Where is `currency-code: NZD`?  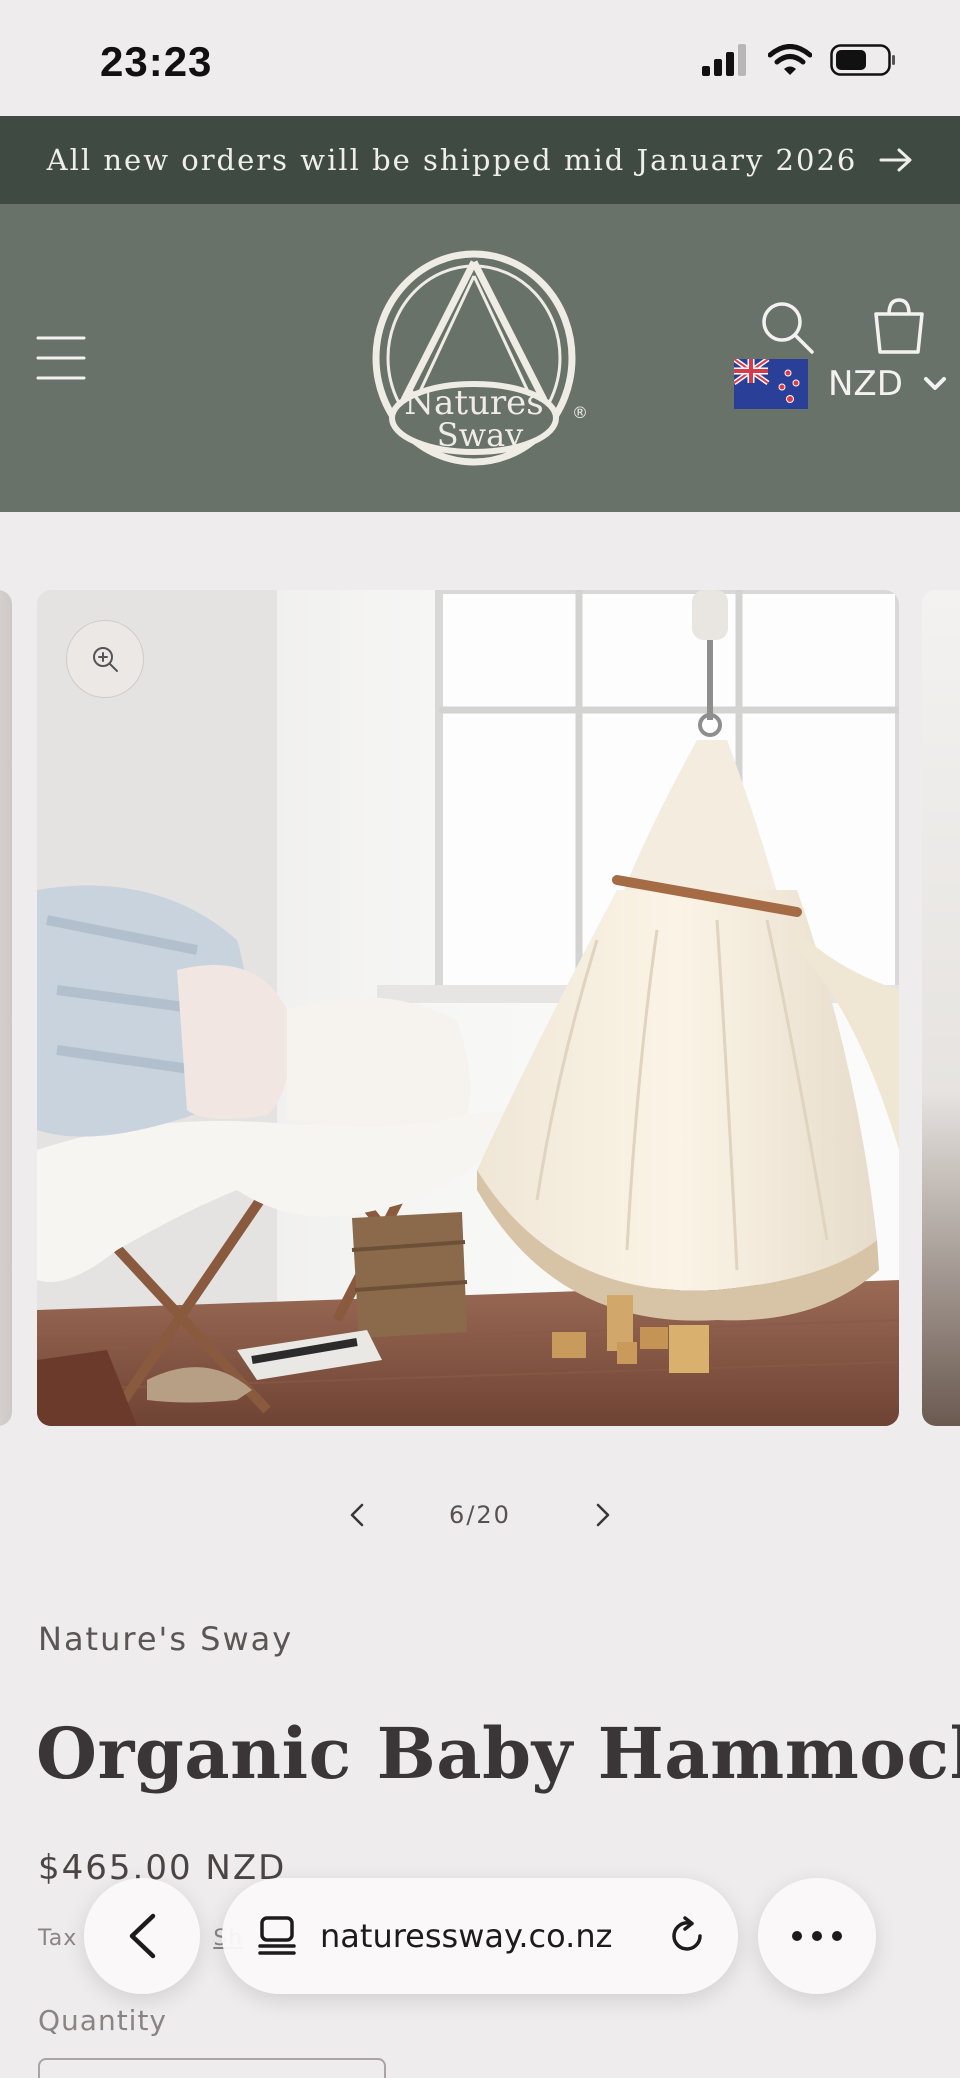 currency-code: NZD is located at coordinates (865, 384).